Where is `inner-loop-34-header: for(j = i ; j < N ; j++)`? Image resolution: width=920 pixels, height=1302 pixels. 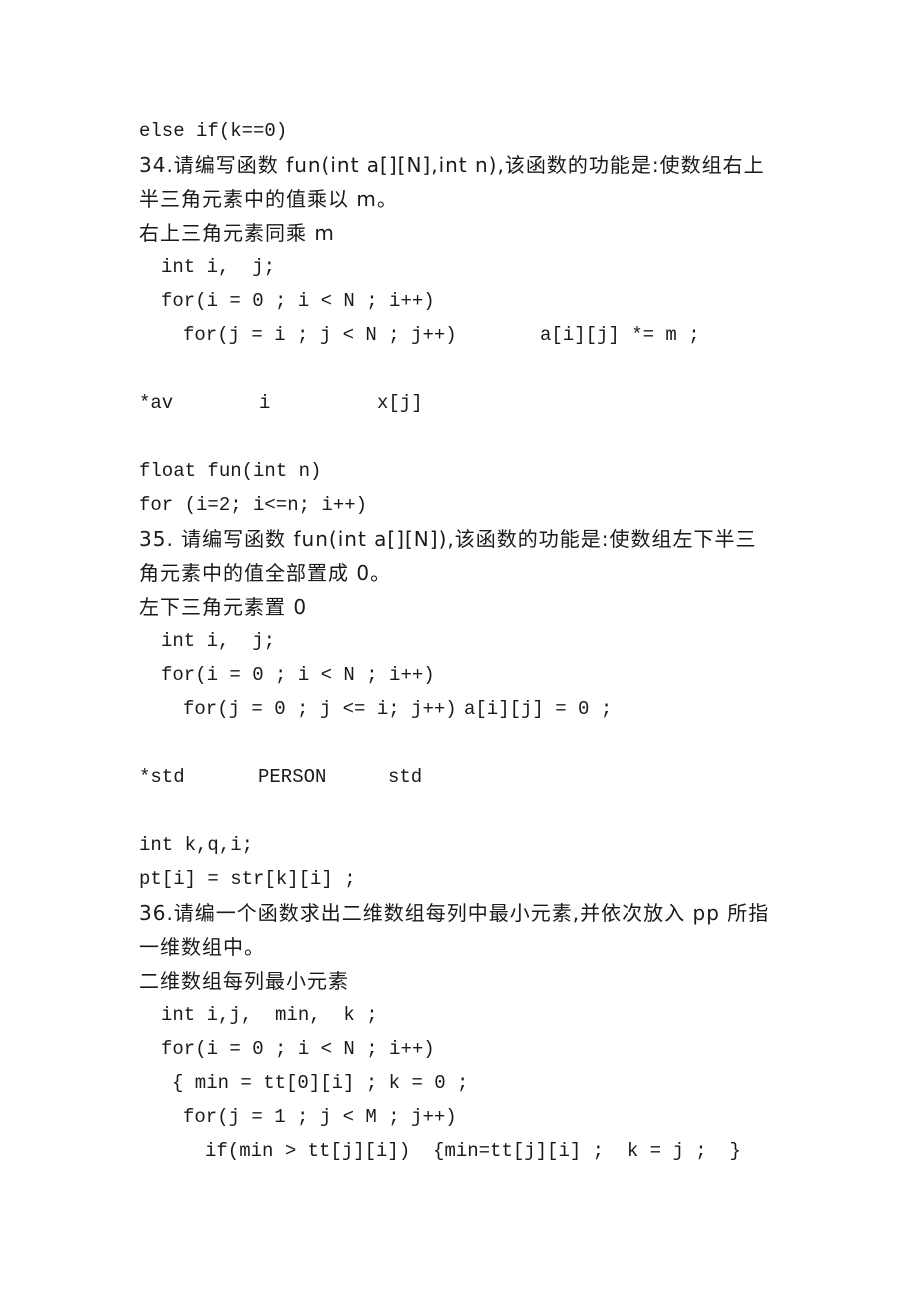 inner-loop-34-header: for(j = i ; j < N ; j++) is located at coordinates (320, 335).